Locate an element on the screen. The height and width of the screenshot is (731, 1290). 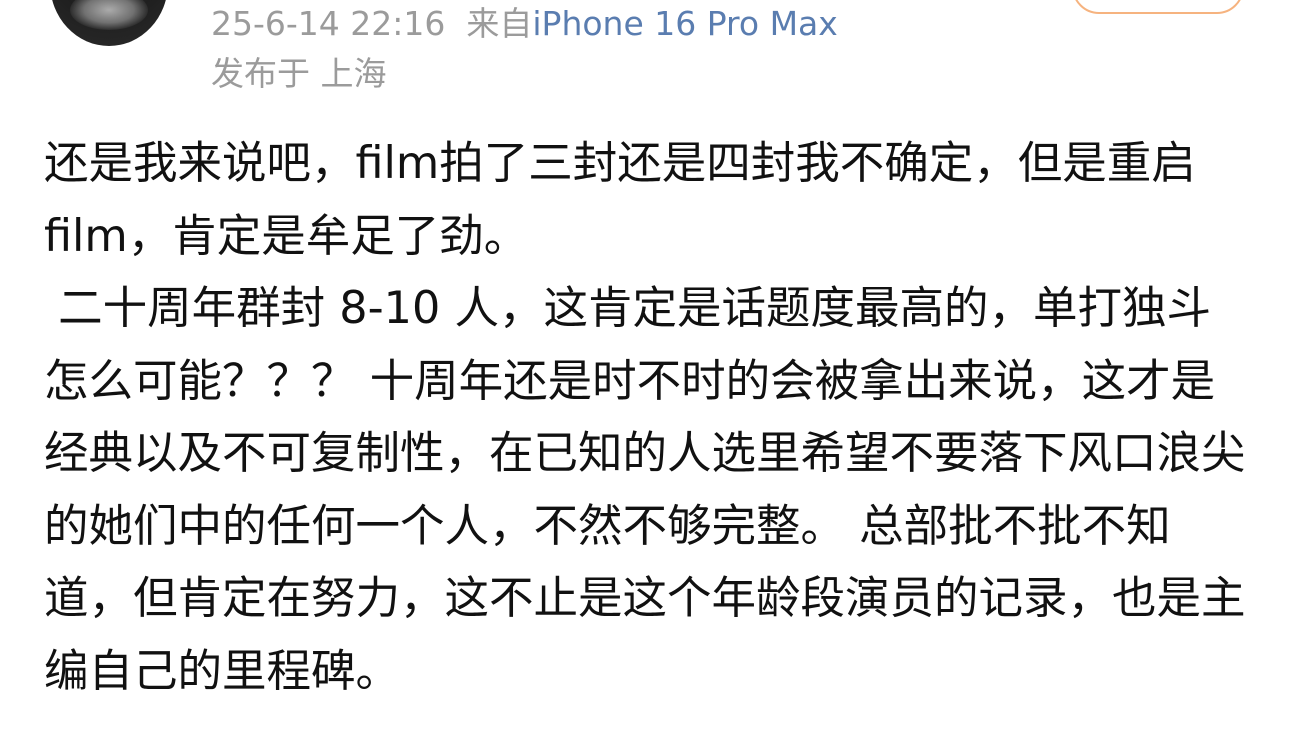
follow-button is located at coordinates (1158, 7).